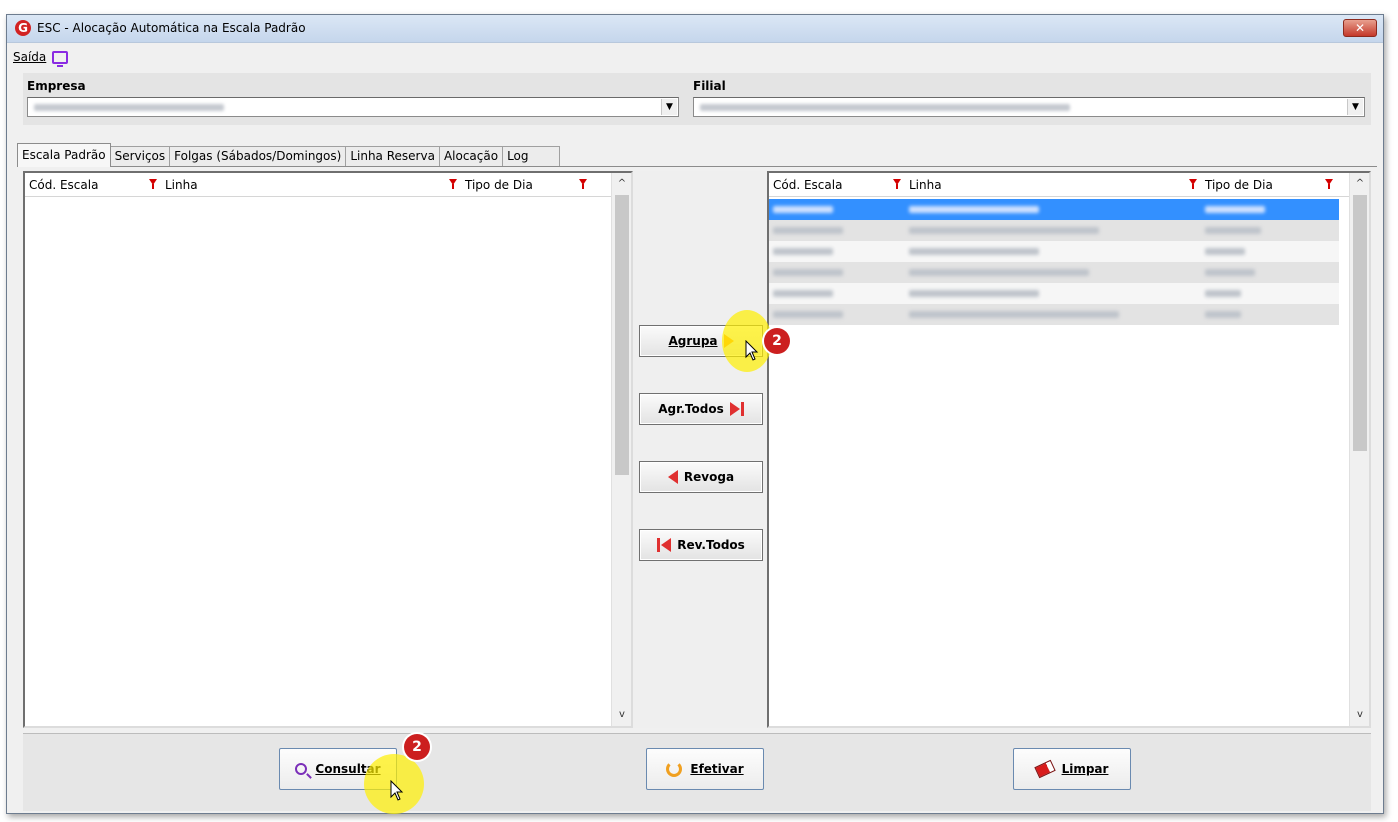  Describe the element at coordinates (1044, 769) in the screenshot. I see `eraser-icon` at that location.